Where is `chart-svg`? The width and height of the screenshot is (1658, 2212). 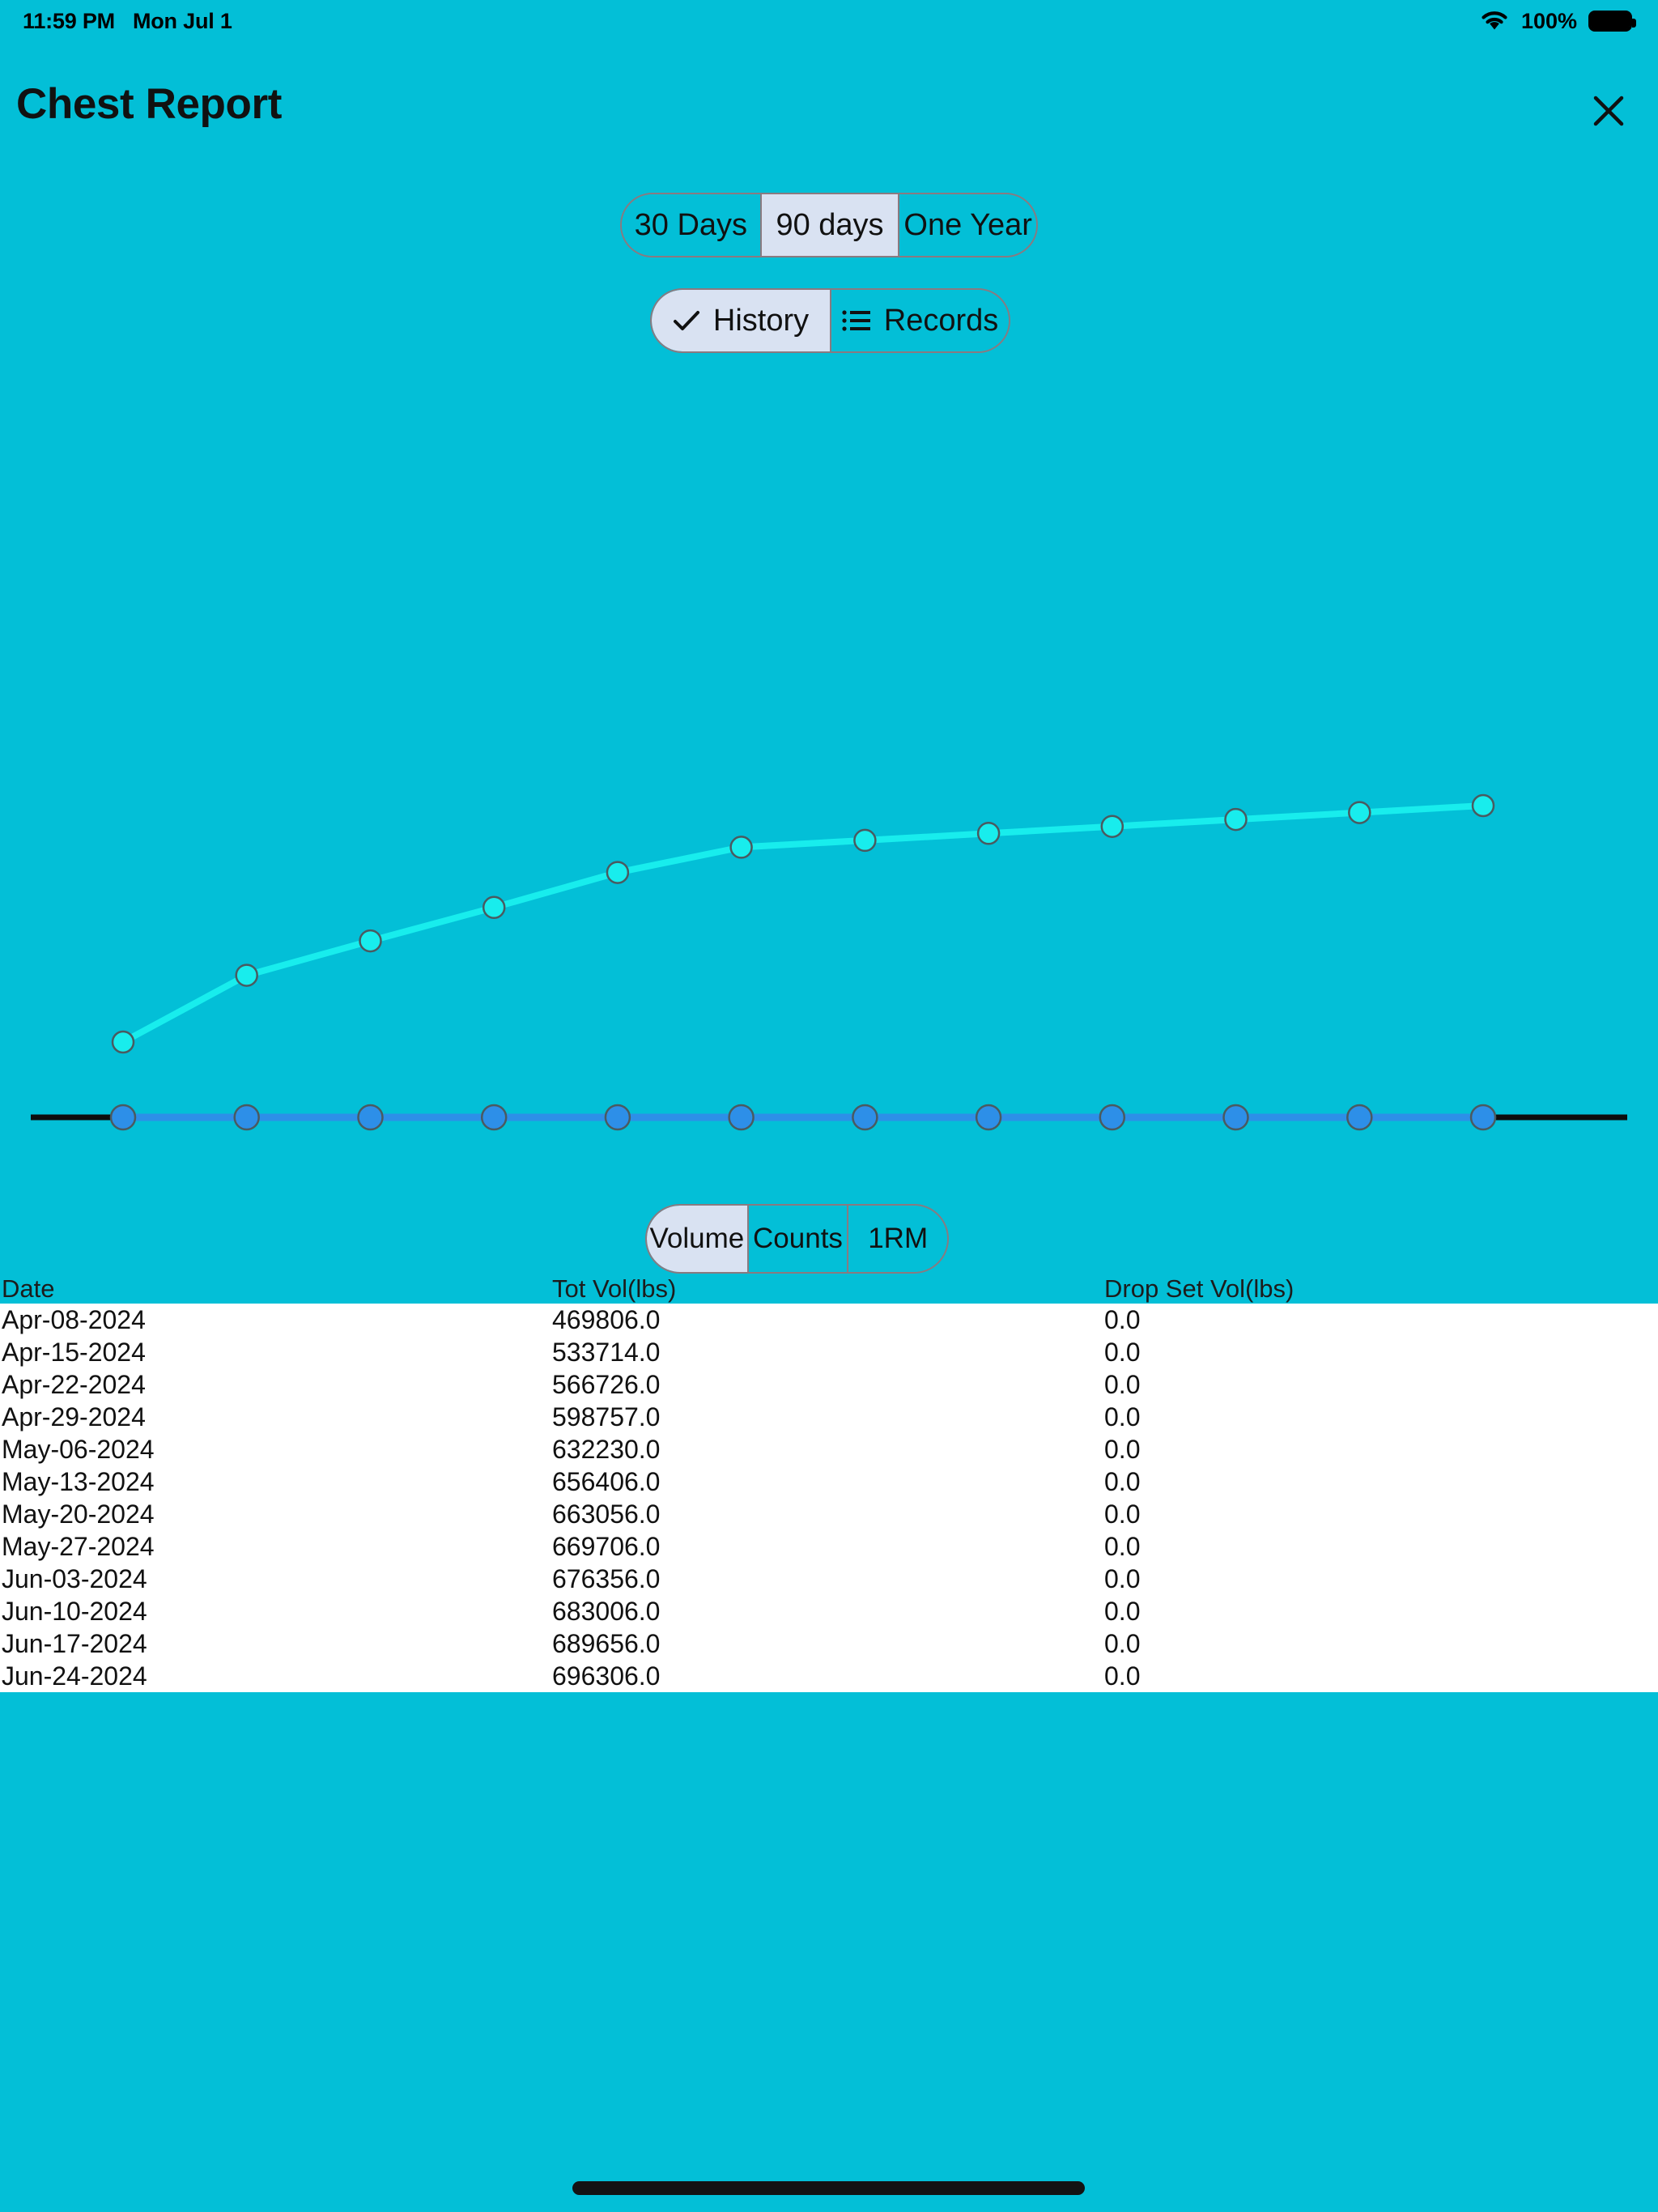 chart-svg is located at coordinates (829, 962).